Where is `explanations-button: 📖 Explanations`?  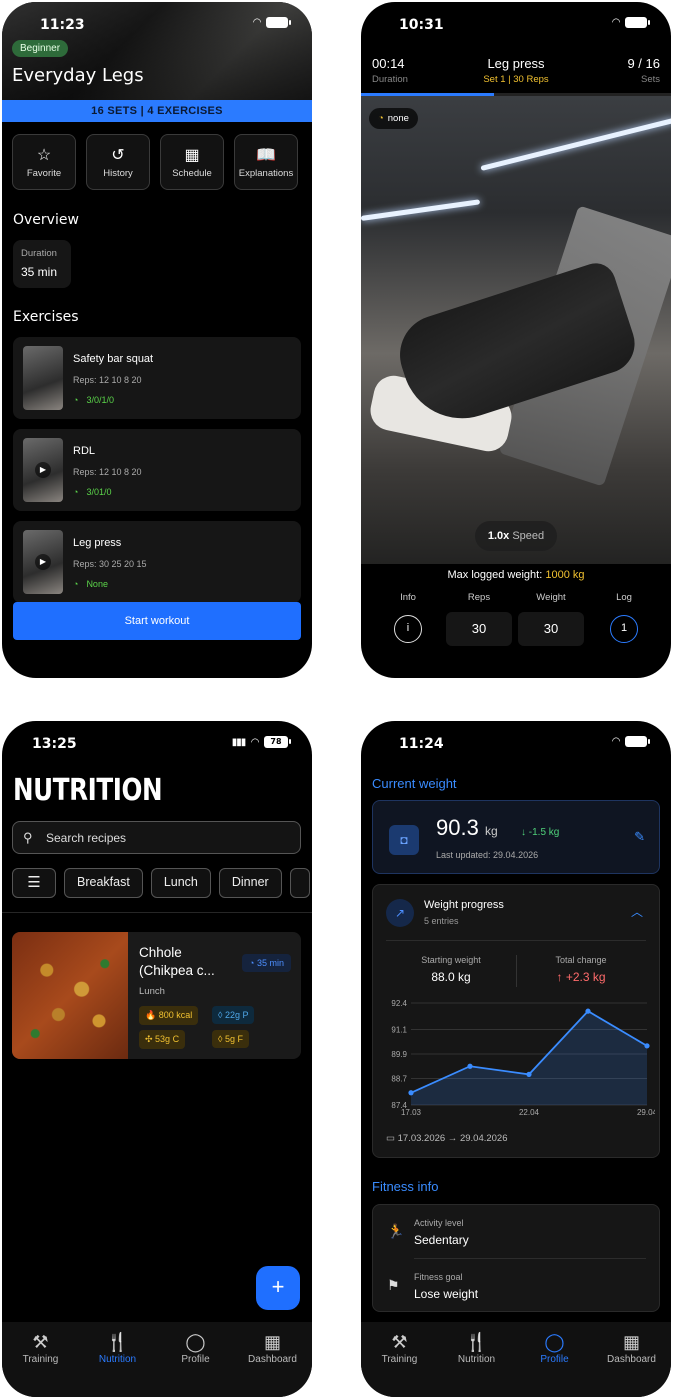
explanations-button: 📖 Explanations is located at coordinates (266, 162).